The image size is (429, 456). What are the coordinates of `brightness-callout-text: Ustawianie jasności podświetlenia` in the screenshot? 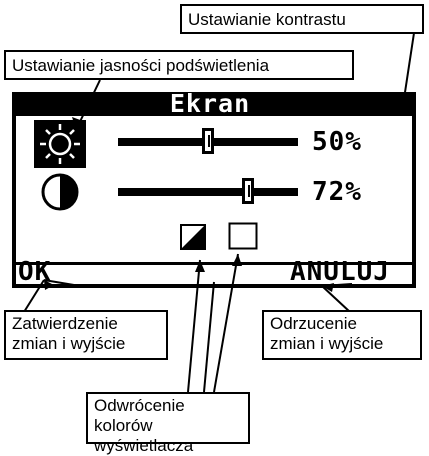 It's located at (141, 65).